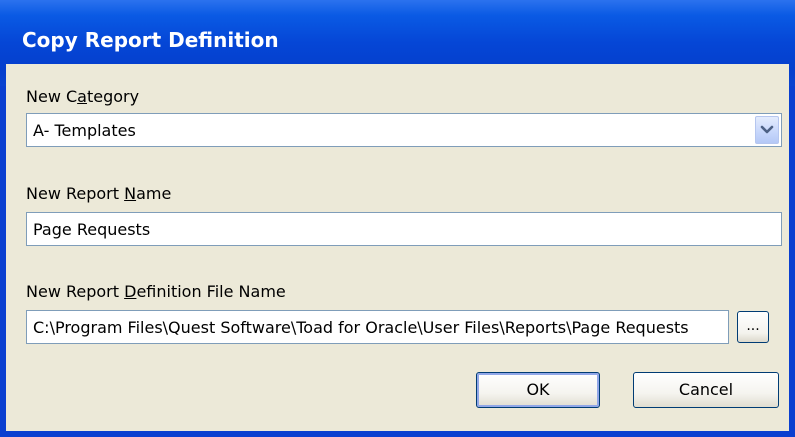 This screenshot has height=437, width=795. What do you see at coordinates (92, 229) in the screenshot?
I see `report-name-value: Page Requests` at bounding box center [92, 229].